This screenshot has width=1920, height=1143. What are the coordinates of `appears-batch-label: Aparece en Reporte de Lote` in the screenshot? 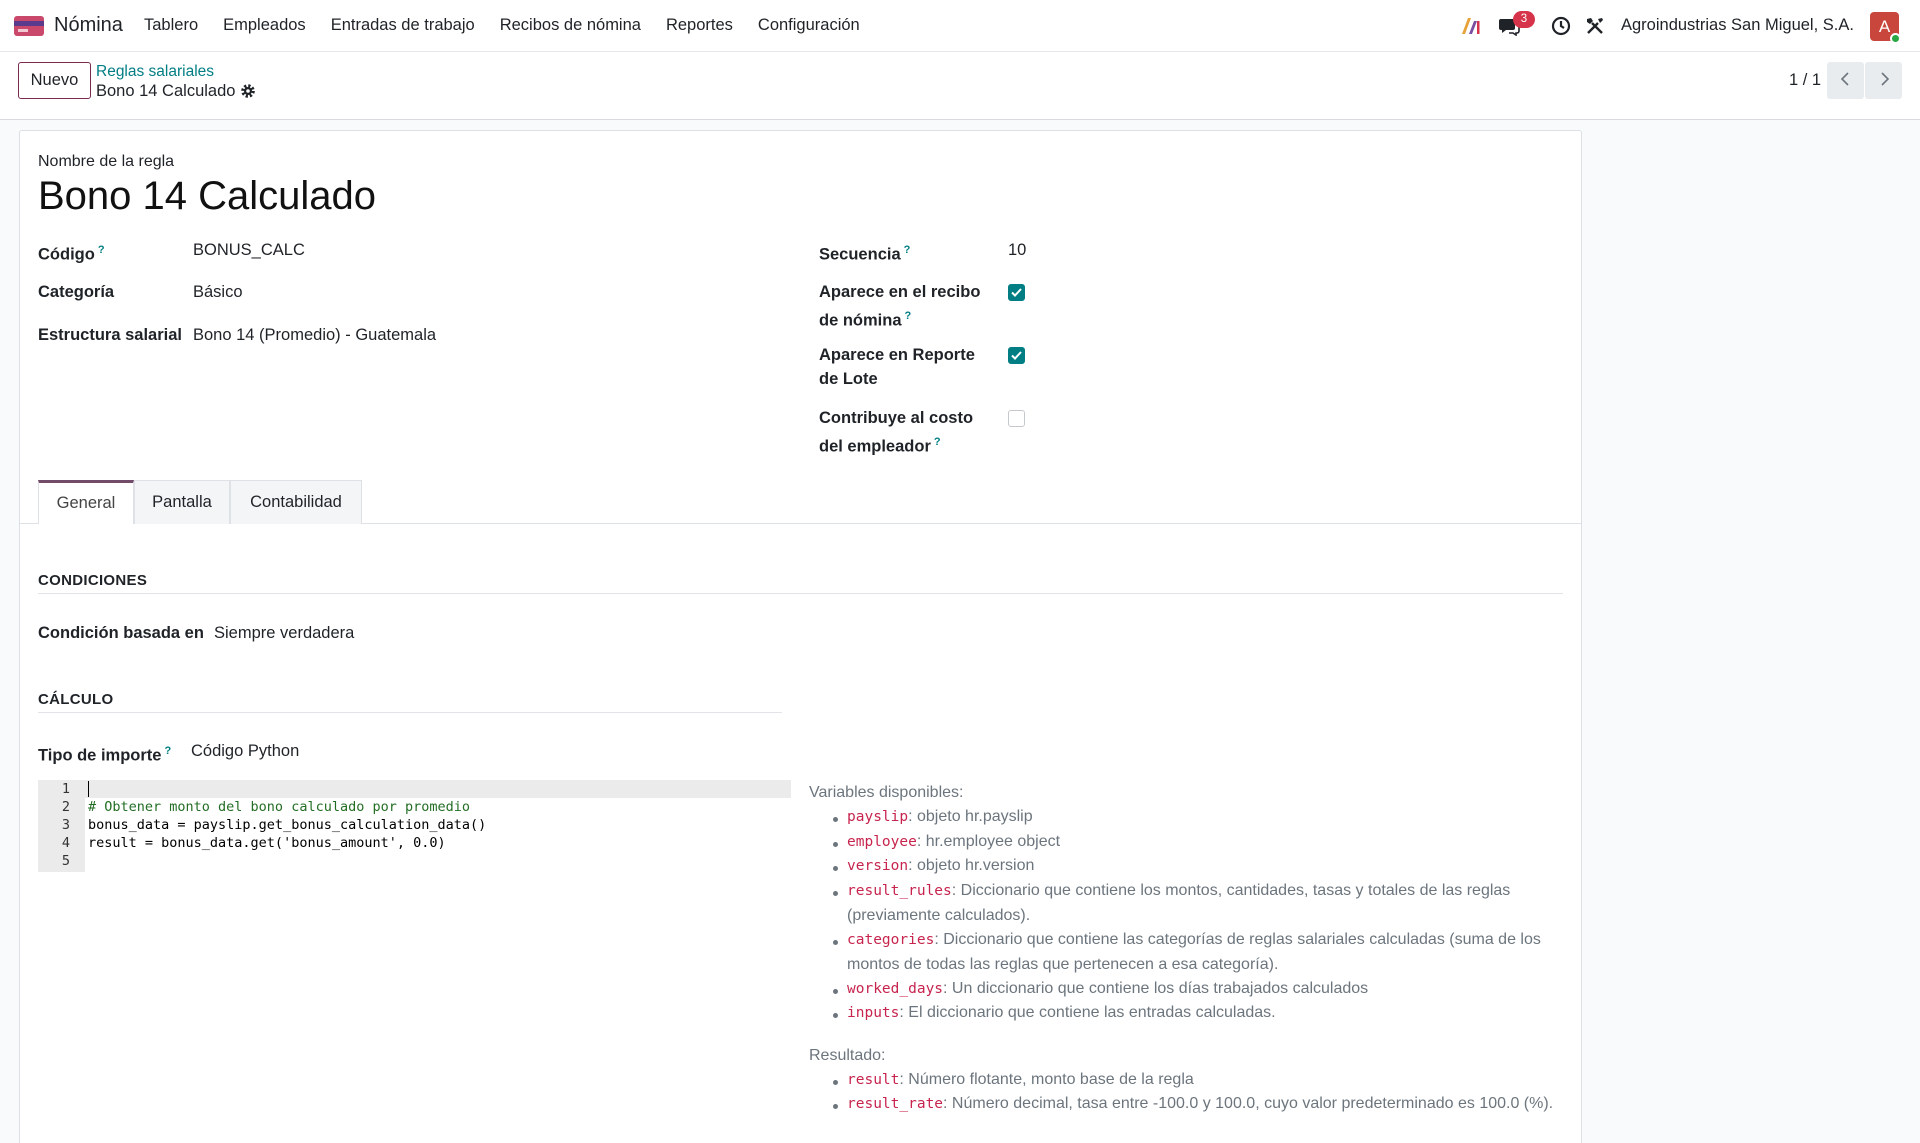 It's located at (897, 367).